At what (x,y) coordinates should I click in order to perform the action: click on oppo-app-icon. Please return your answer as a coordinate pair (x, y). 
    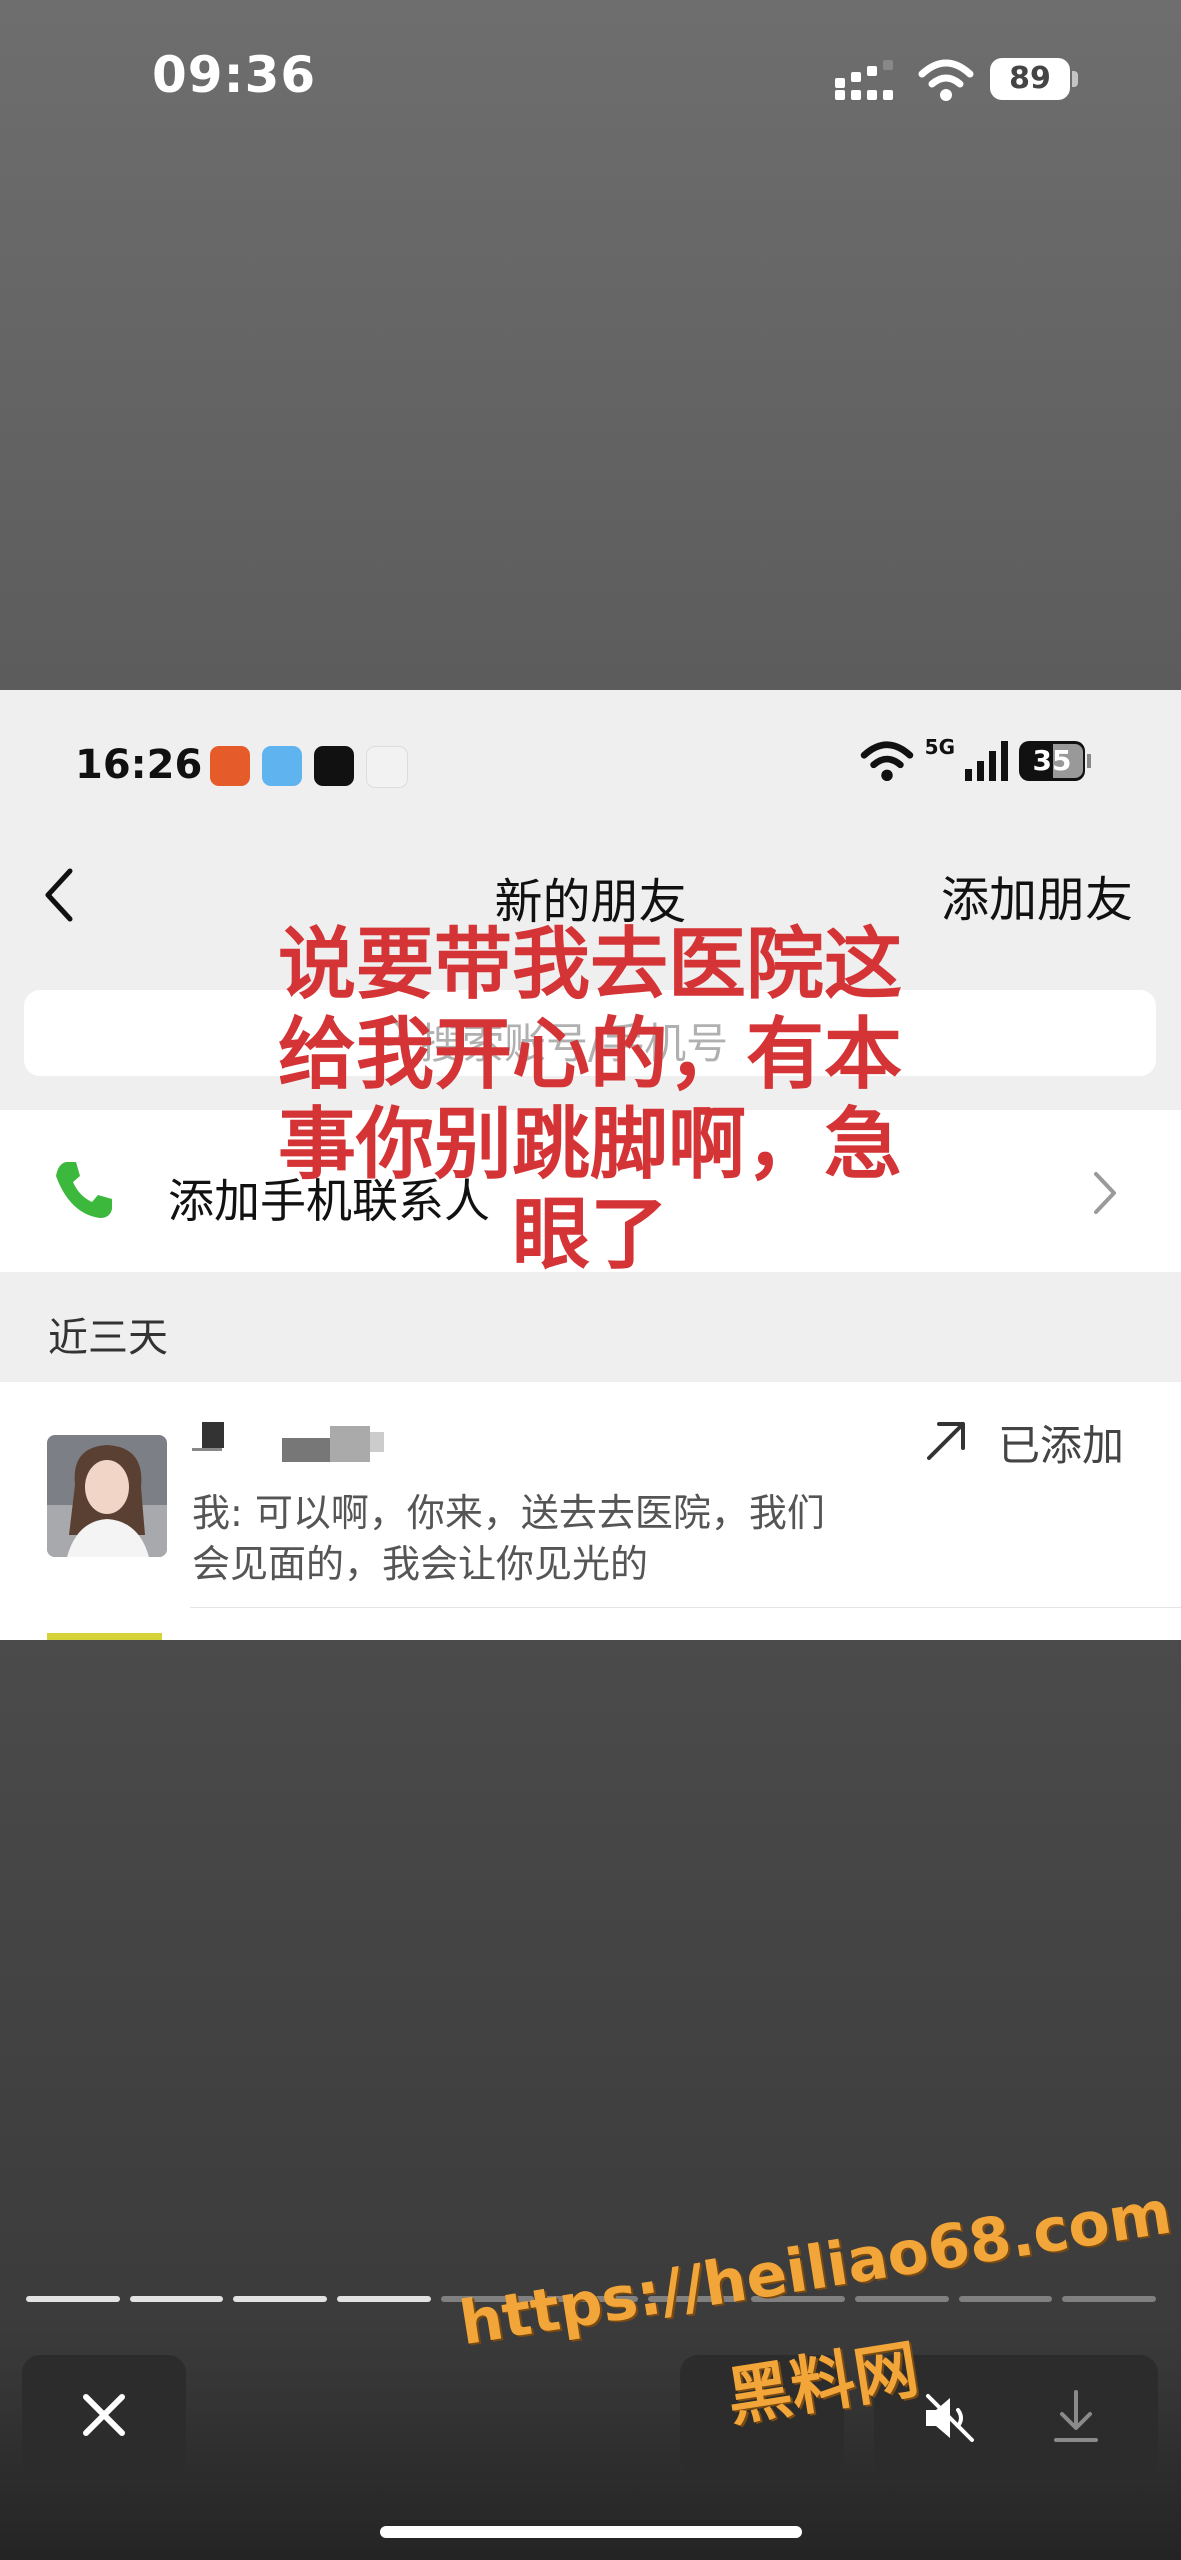
    Looking at the image, I should click on (387, 767).